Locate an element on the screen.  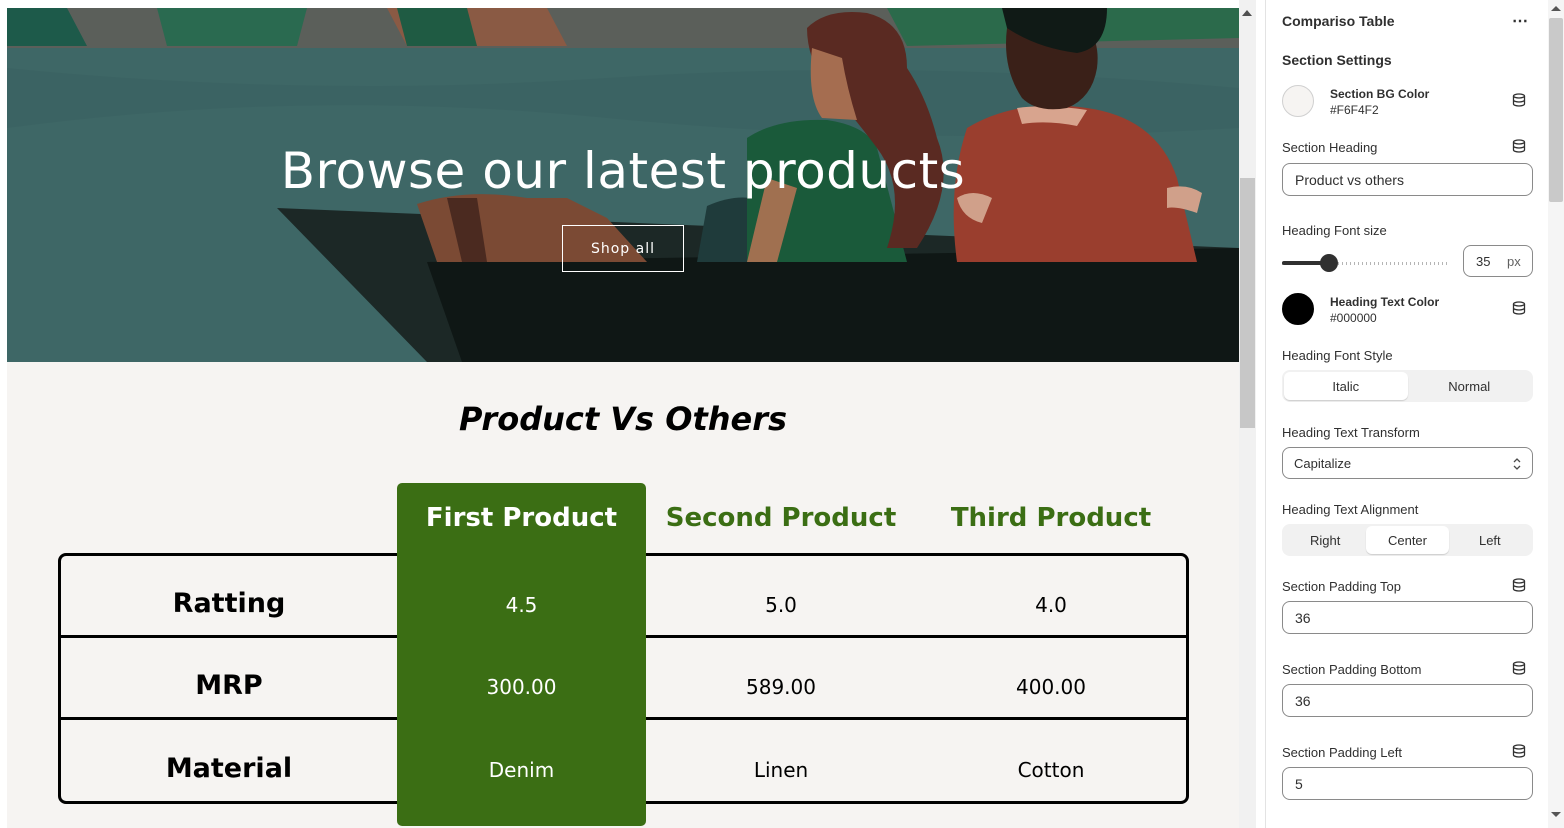
alignment-segmented: Right Center Left is located at coordinates (1407, 540).